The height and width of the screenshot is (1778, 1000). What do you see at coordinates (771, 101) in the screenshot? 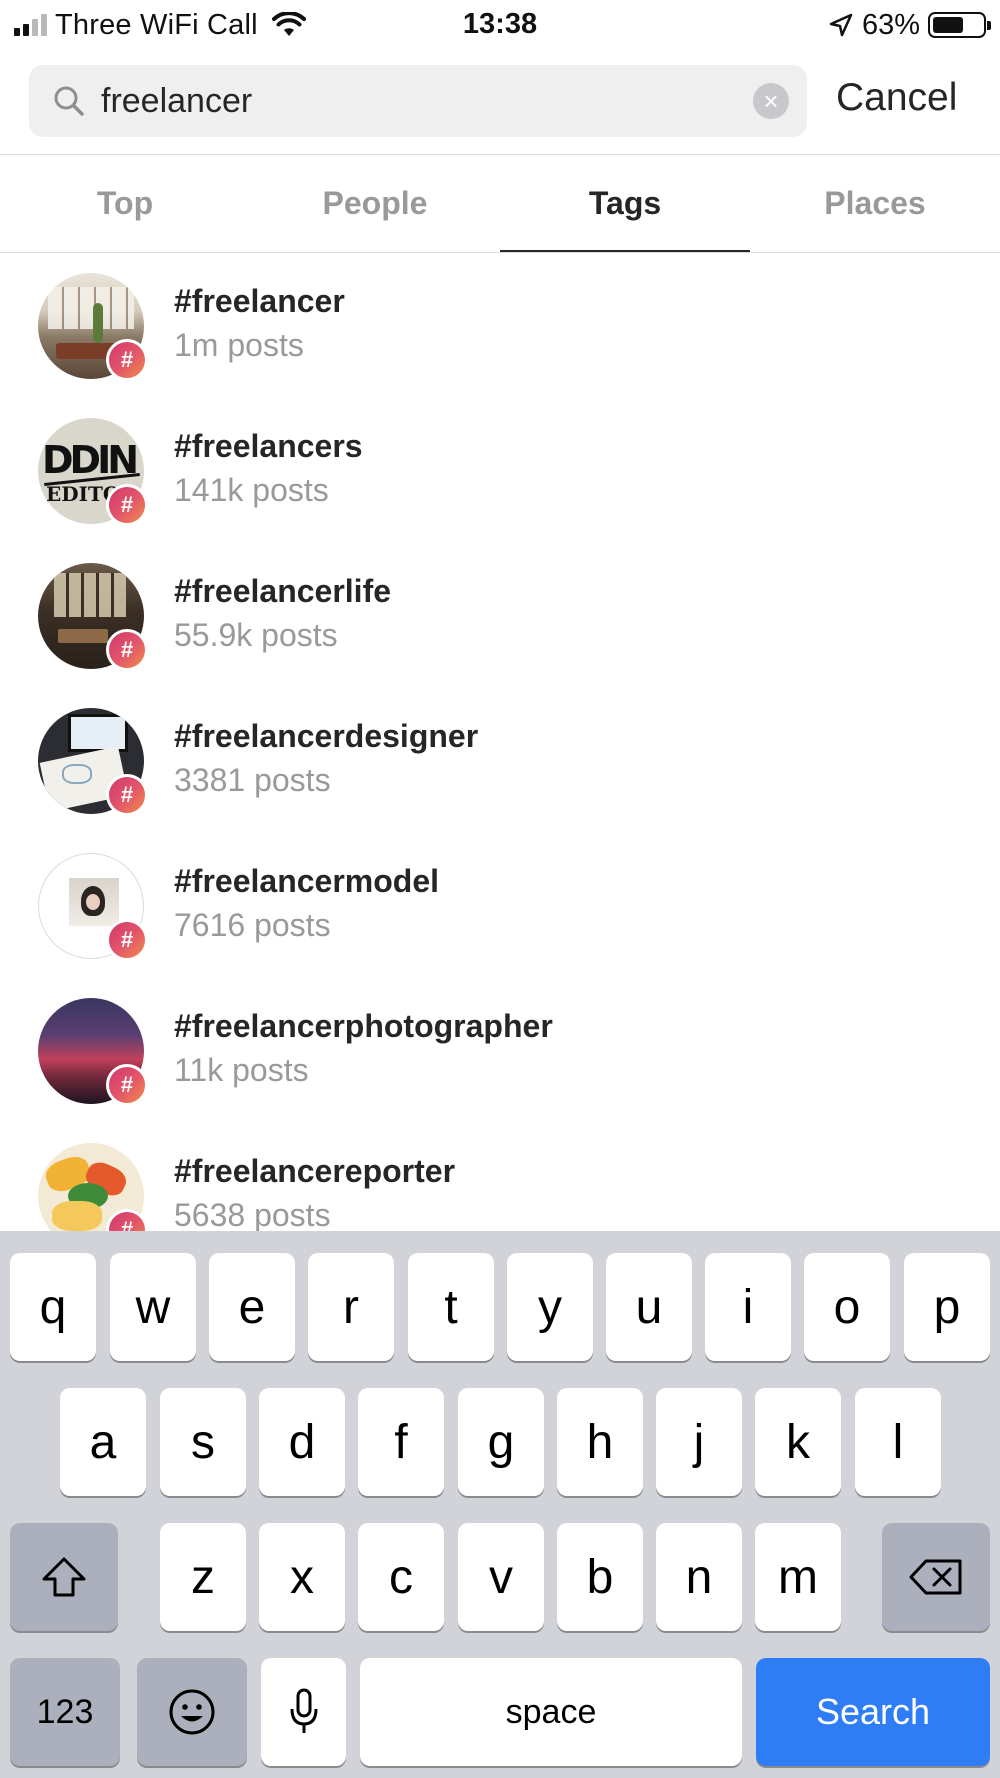
I see `clear-search-icon: ×` at bounding box center [771, 101].